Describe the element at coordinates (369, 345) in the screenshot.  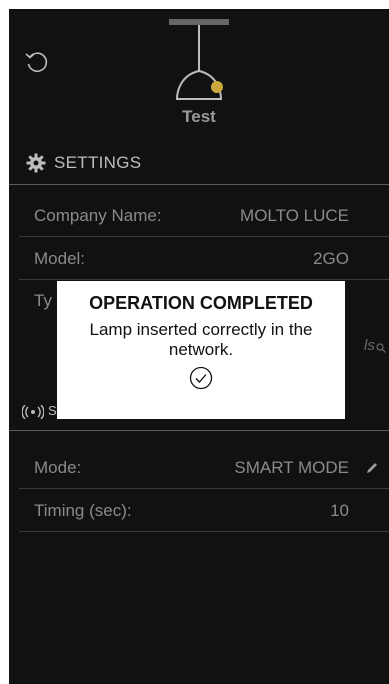
I see `search-lamps-link: ls` at that location.